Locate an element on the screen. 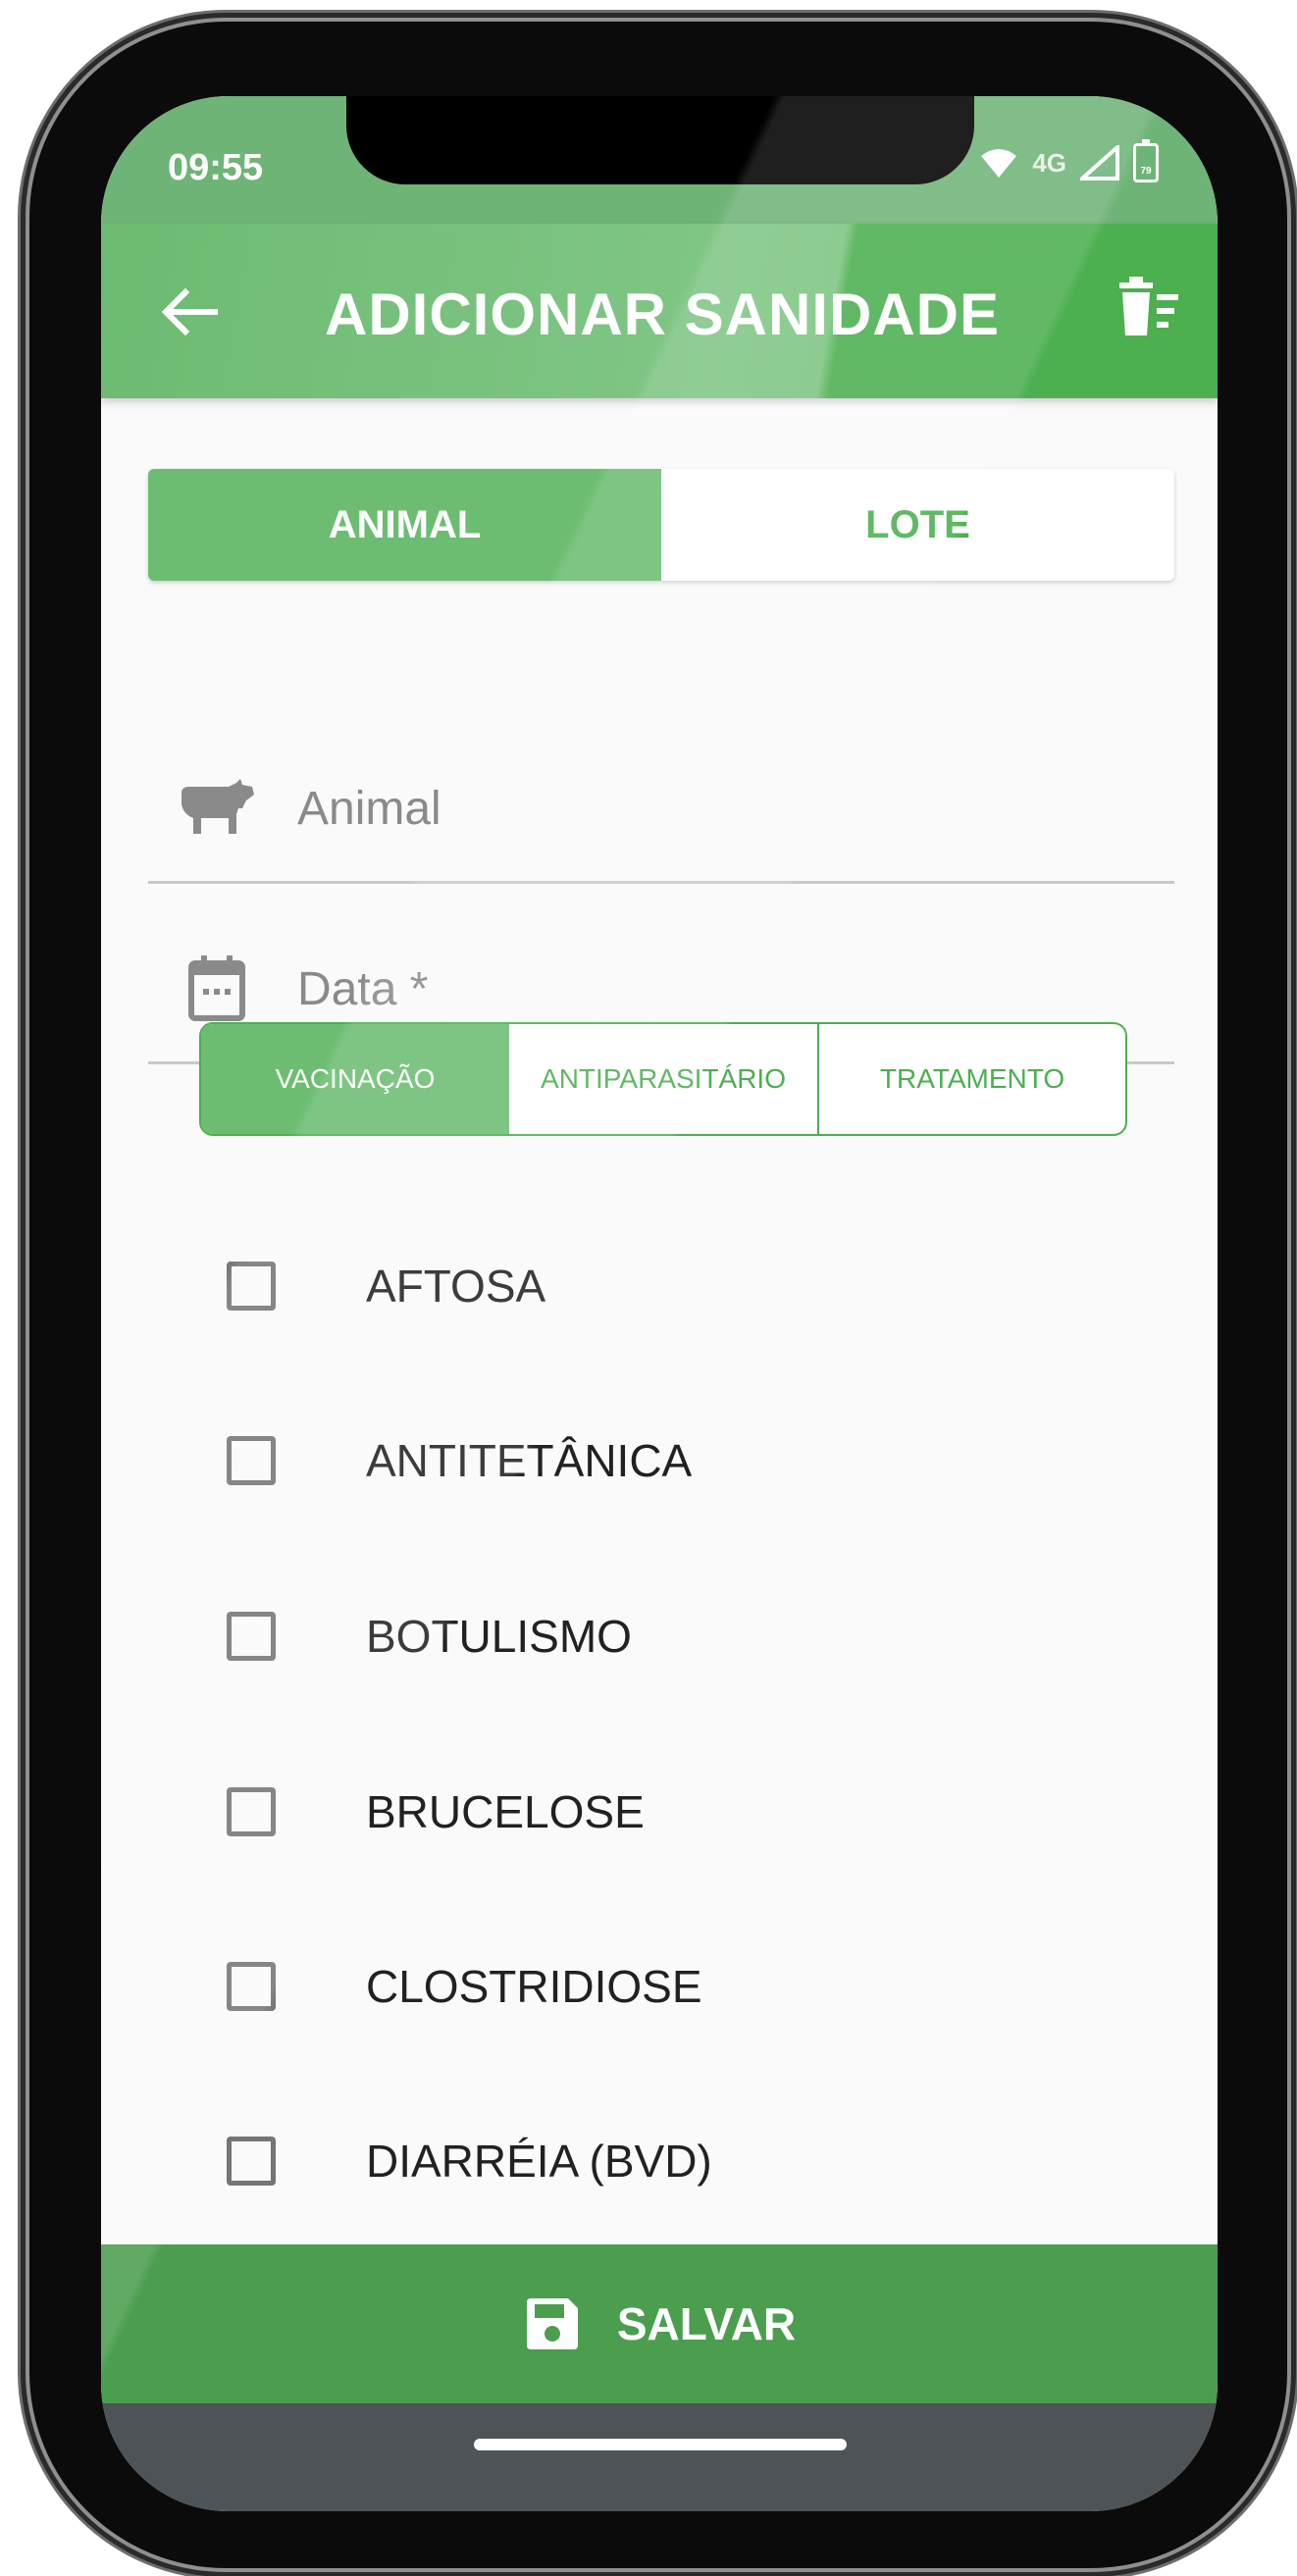 The width and height of the screenshot is (1297, 2576). delete-sweep-icon is located at coordinates (1148, 306).